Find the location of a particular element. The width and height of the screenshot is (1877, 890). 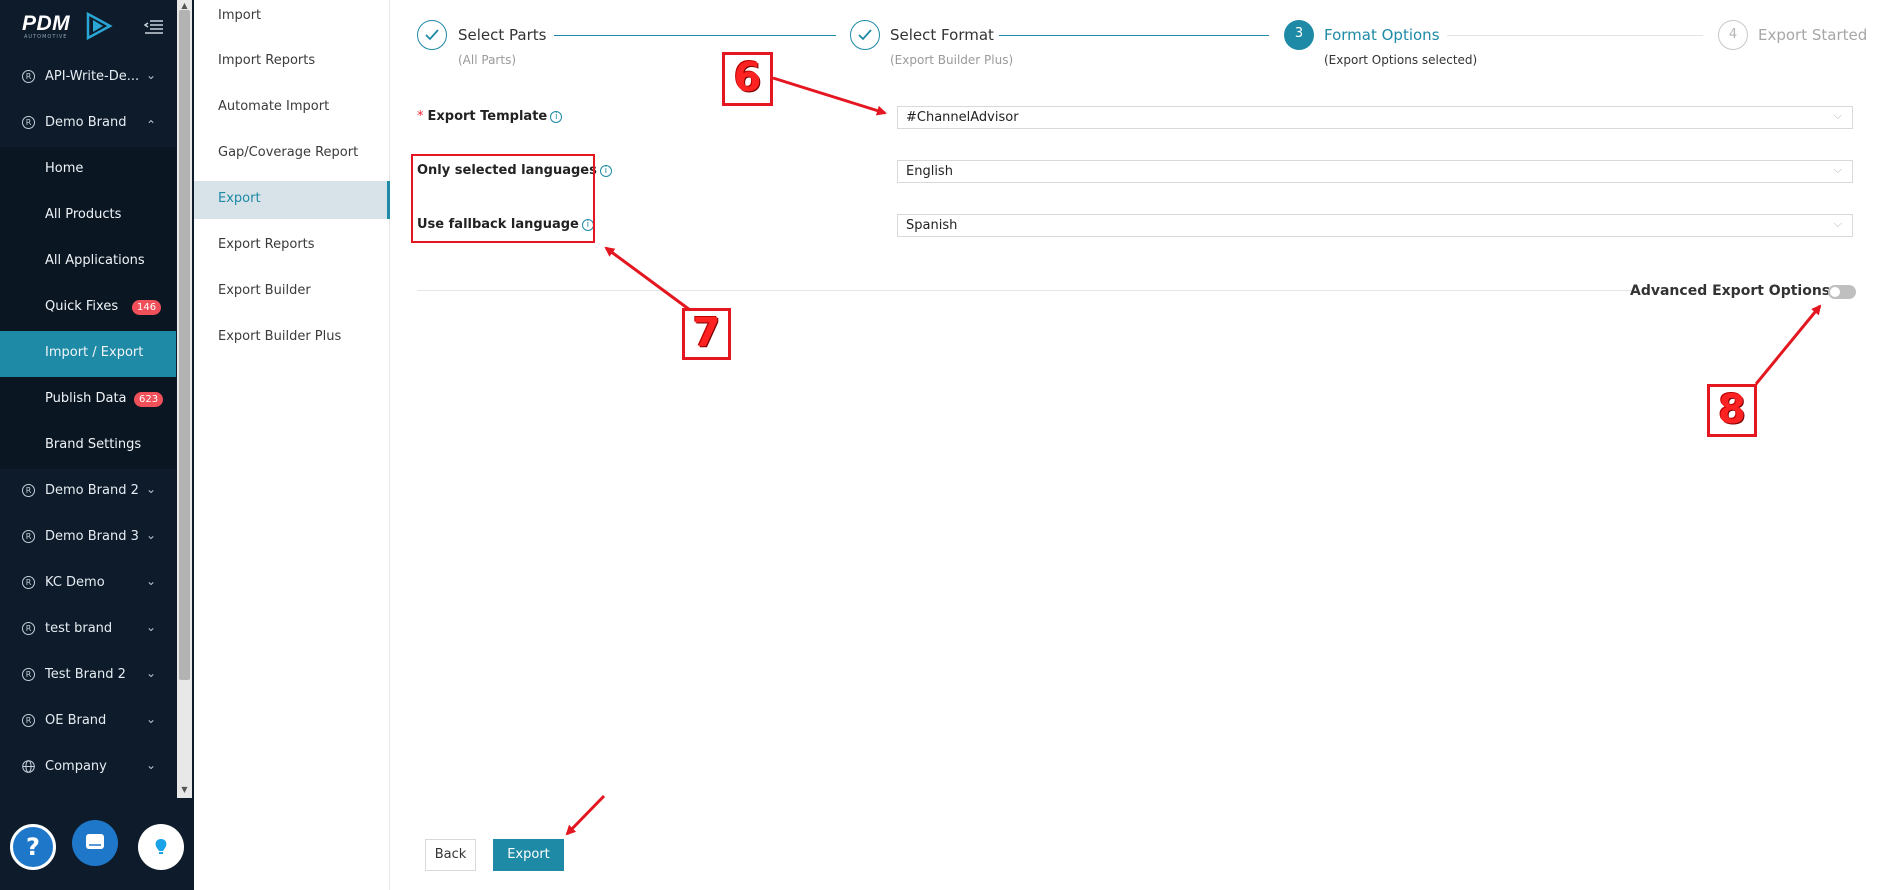

submenu-item-import-reports: Import Reports is located at coordinates (292, 62).